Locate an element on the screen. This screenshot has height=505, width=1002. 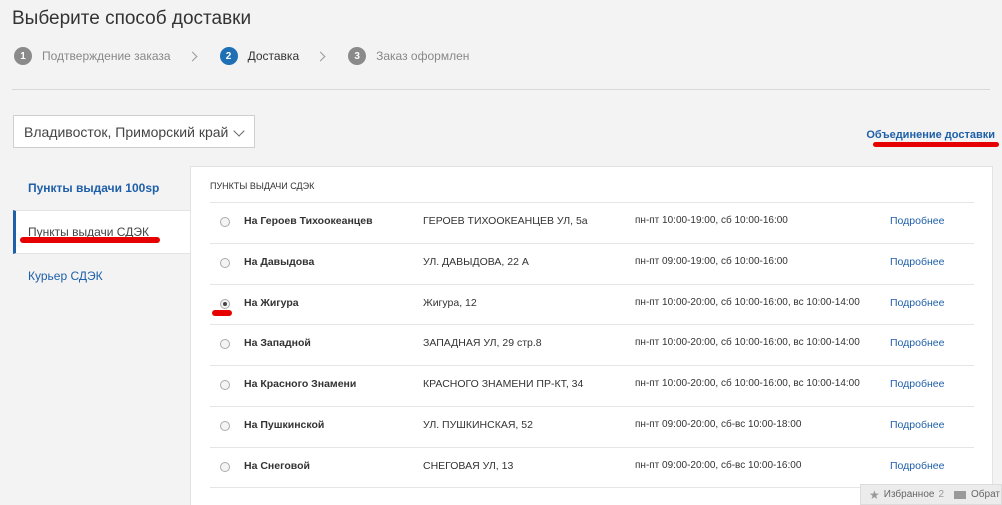
point-address: Жигура, 12 is located at coordinates (450, 302).